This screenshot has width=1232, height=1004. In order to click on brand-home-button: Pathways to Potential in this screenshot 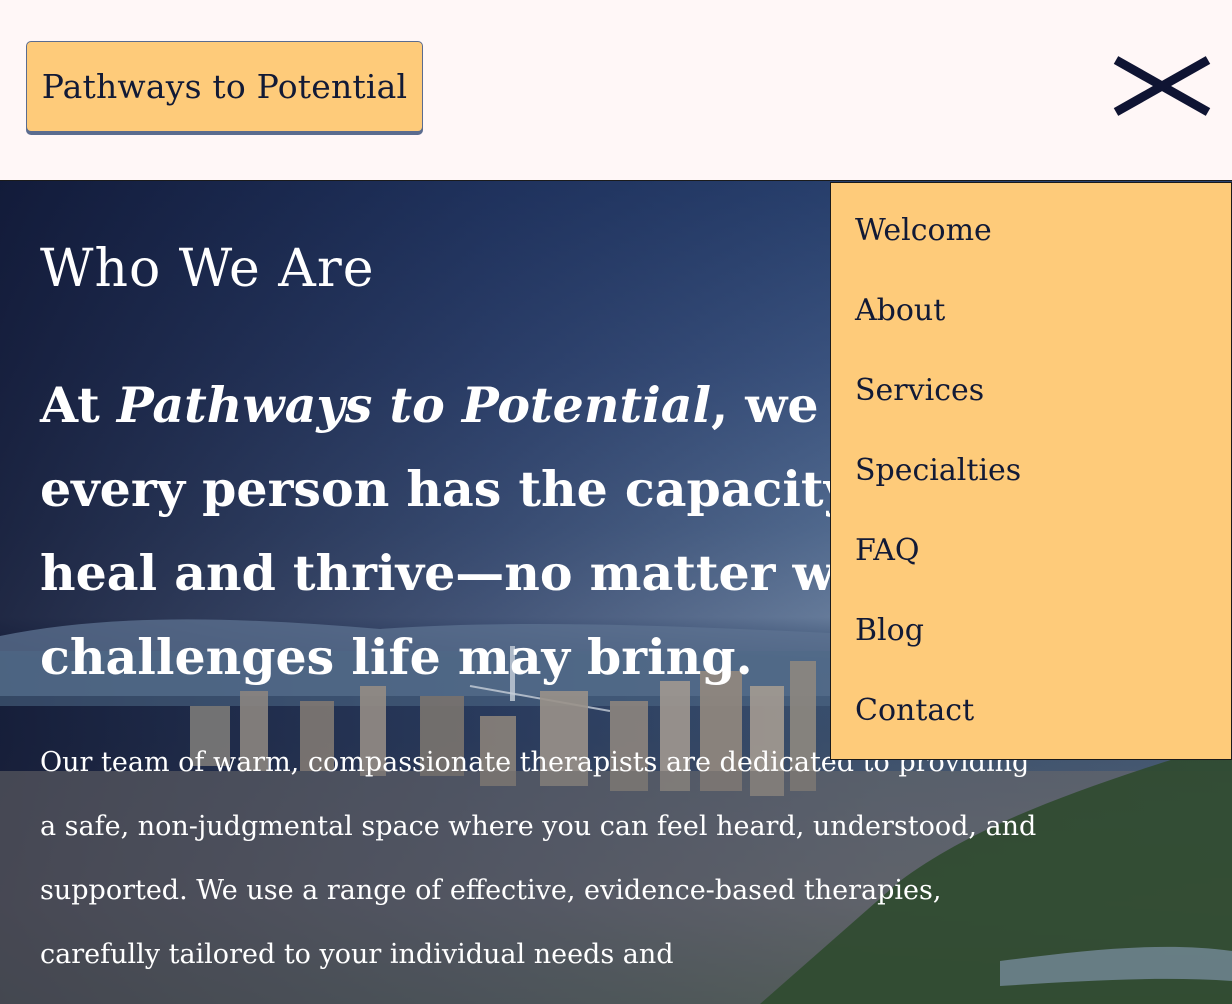, I will do `click(224, 86)`.